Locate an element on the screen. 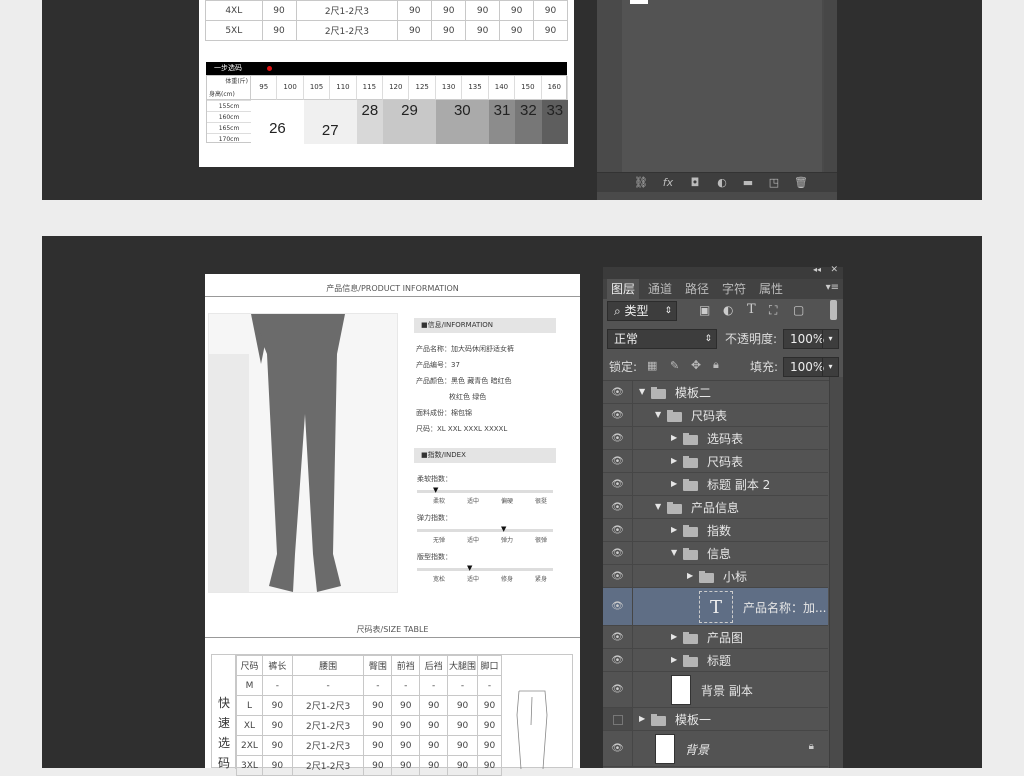 The width and height of the screenshot is (1024, 776). weight-header-cell: 140 is located at coordinates (502, 88).